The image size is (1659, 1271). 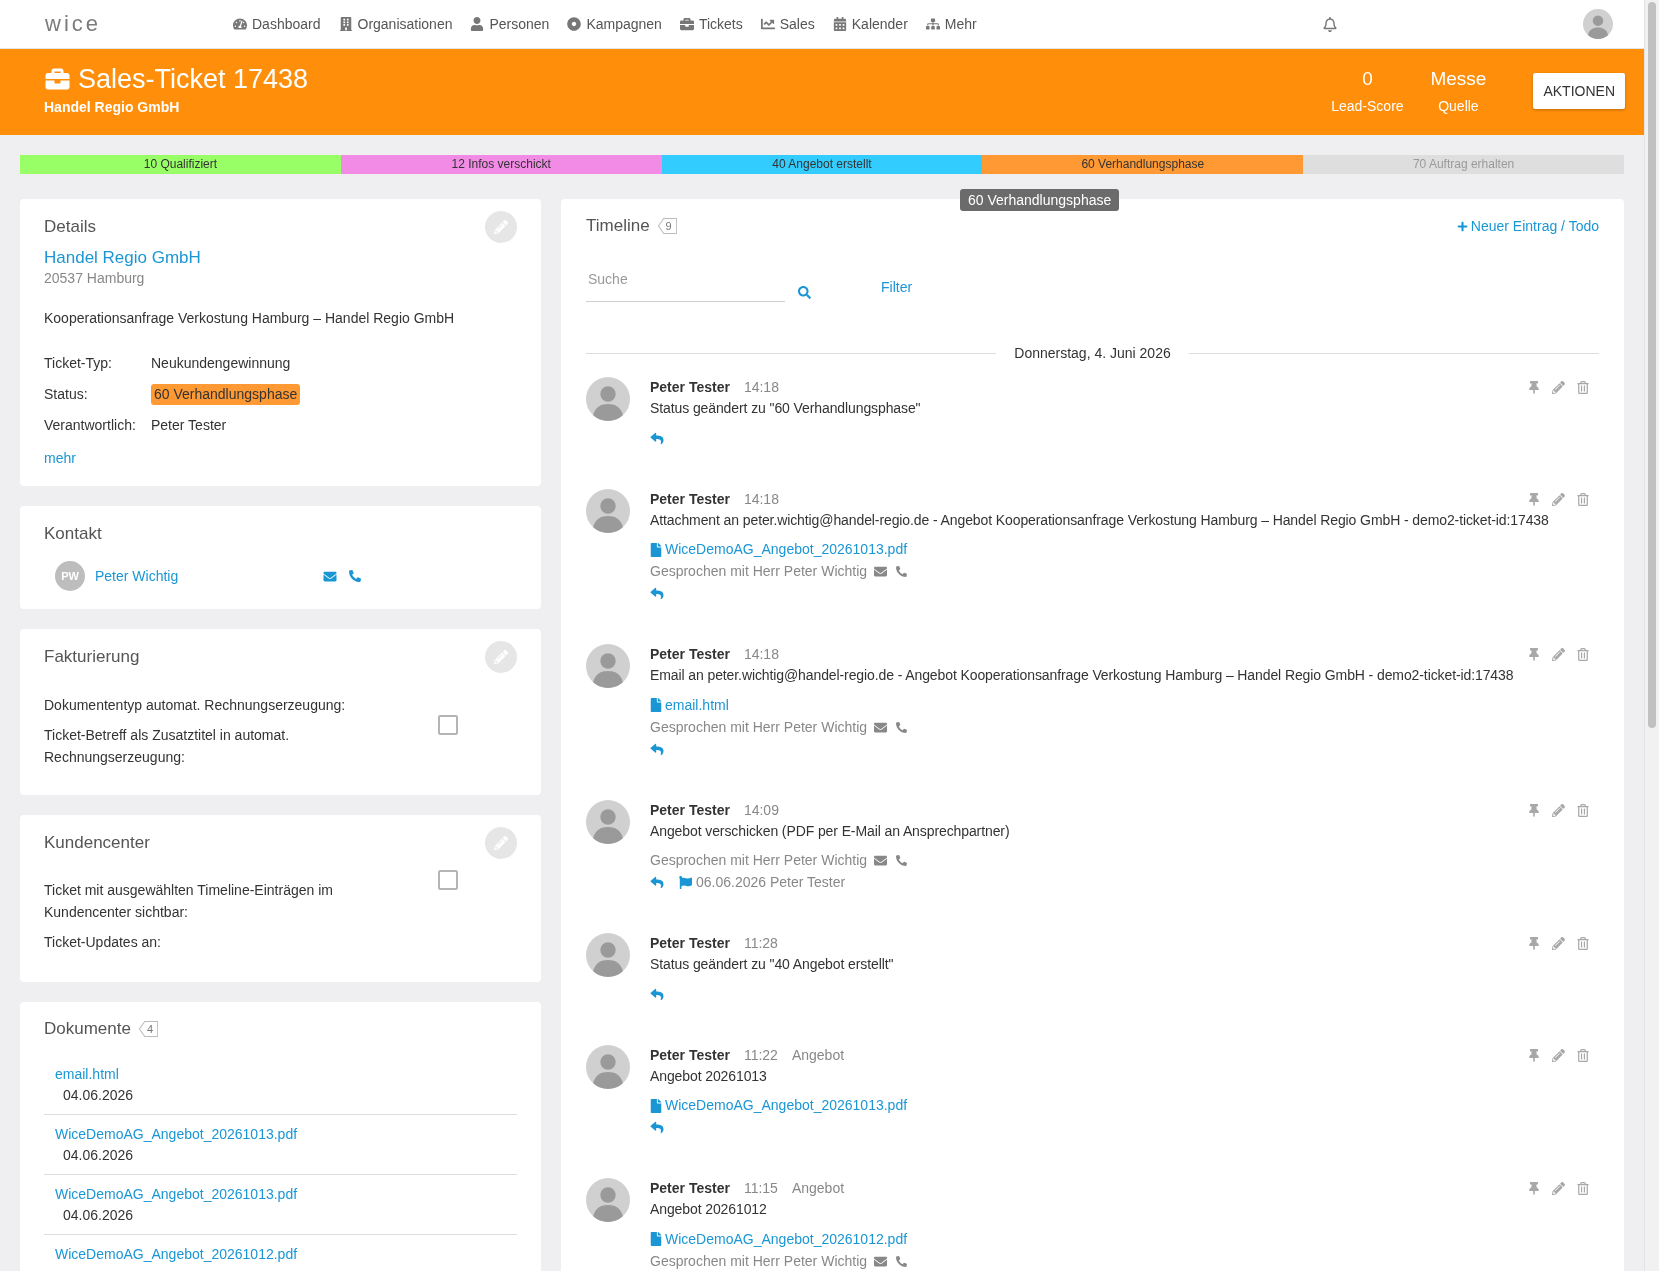 What do you see at coordinates (122, 258) in the screenshot?
I see `company-link: Handel Regio GmbH` at bounding box center [122, 258].